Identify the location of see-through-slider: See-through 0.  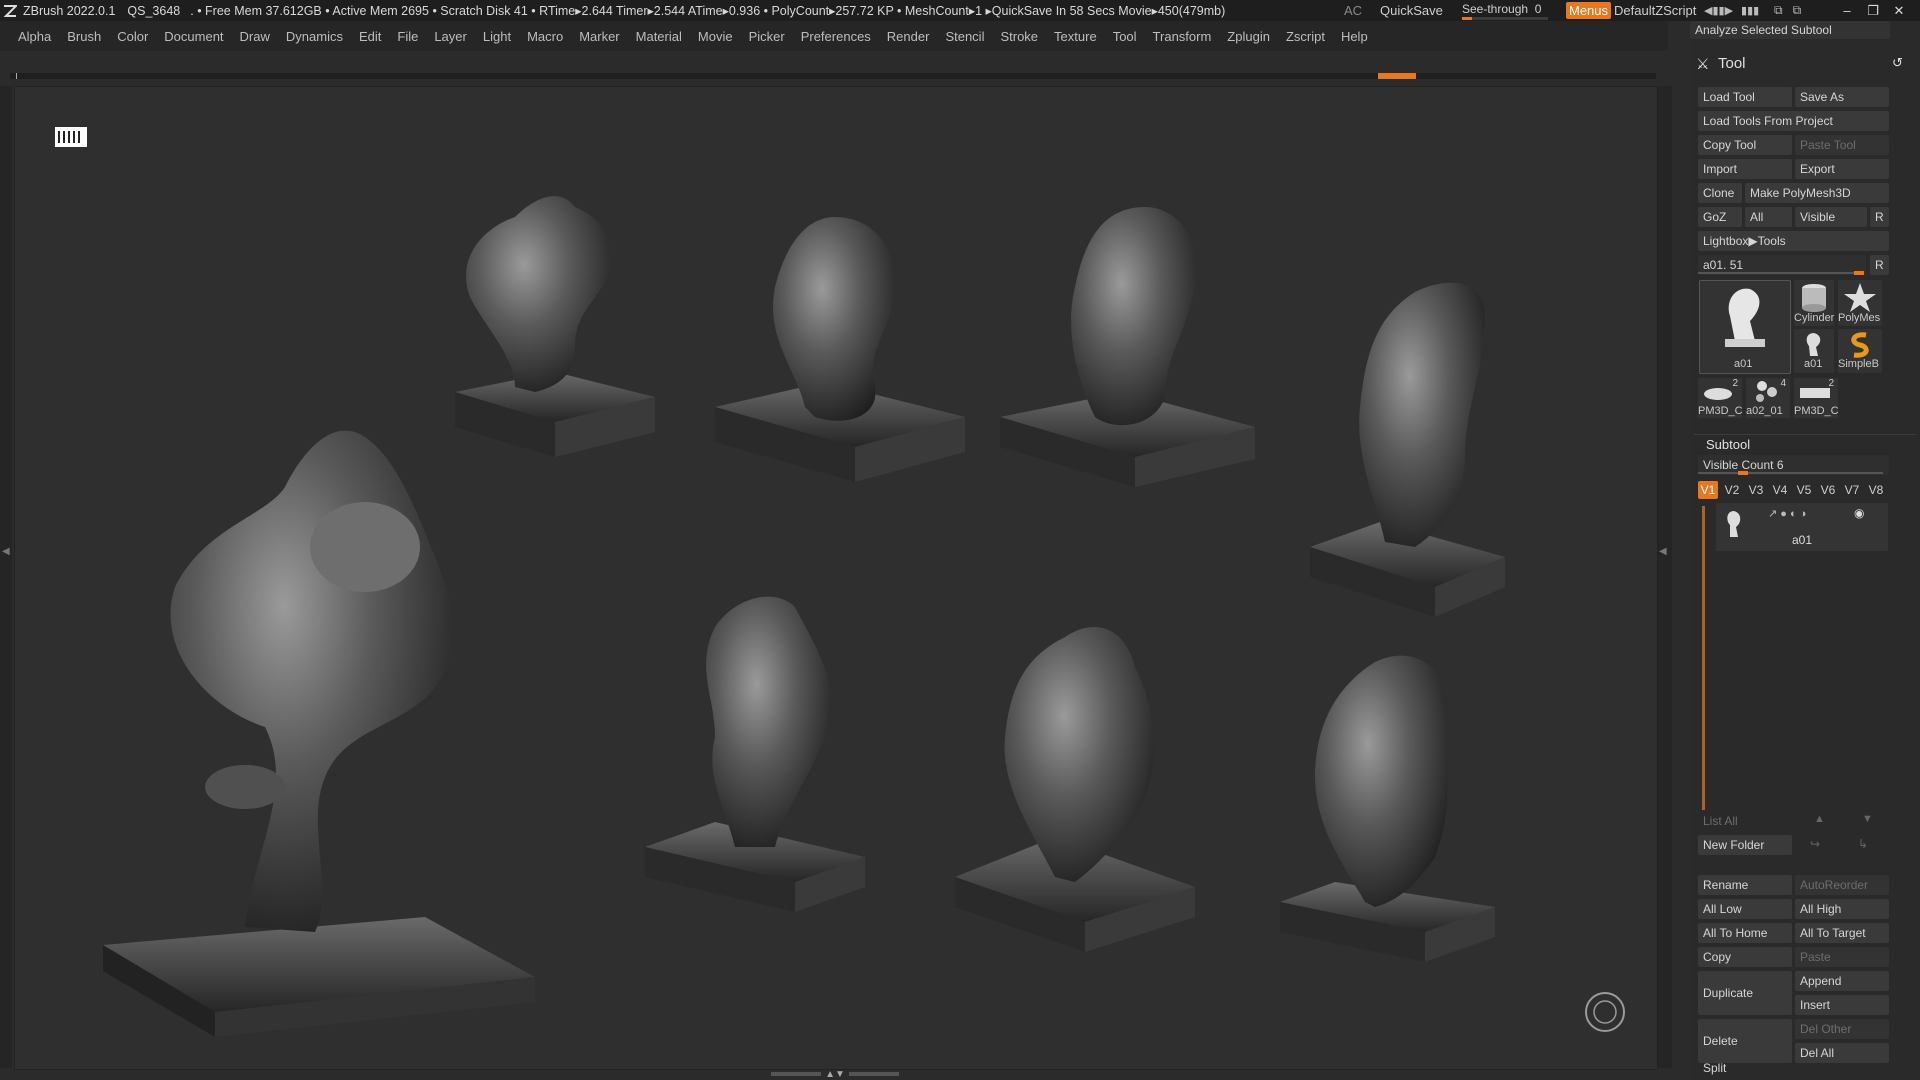
(1505, 10).